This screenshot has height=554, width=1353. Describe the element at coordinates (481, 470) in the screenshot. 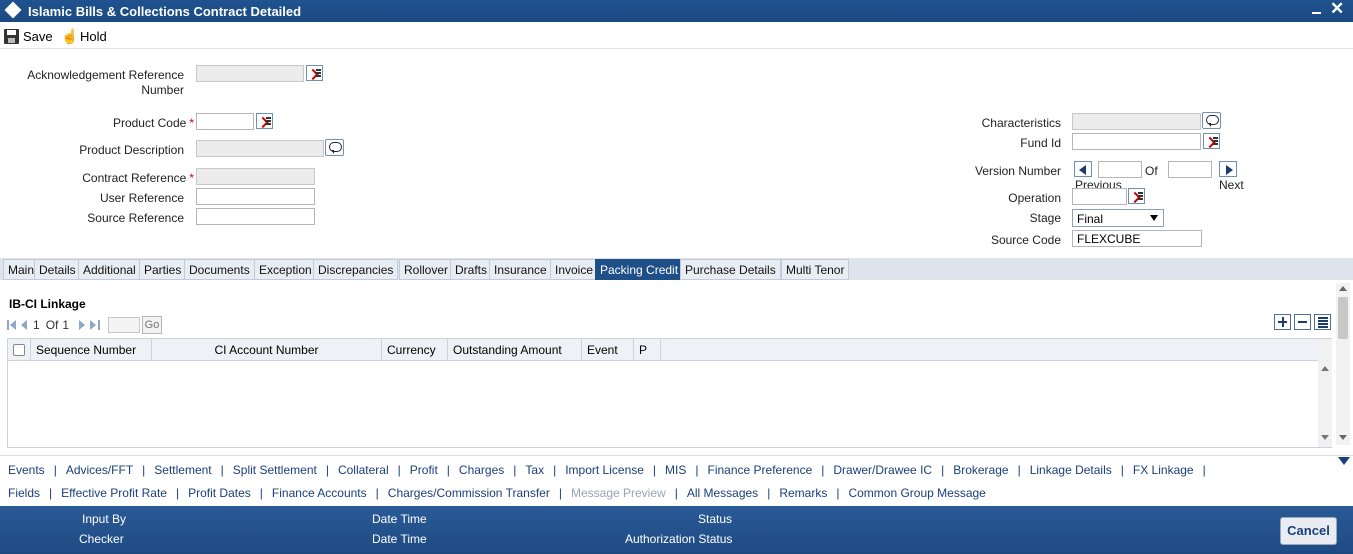

I see `link-charges: Charges` at that location.